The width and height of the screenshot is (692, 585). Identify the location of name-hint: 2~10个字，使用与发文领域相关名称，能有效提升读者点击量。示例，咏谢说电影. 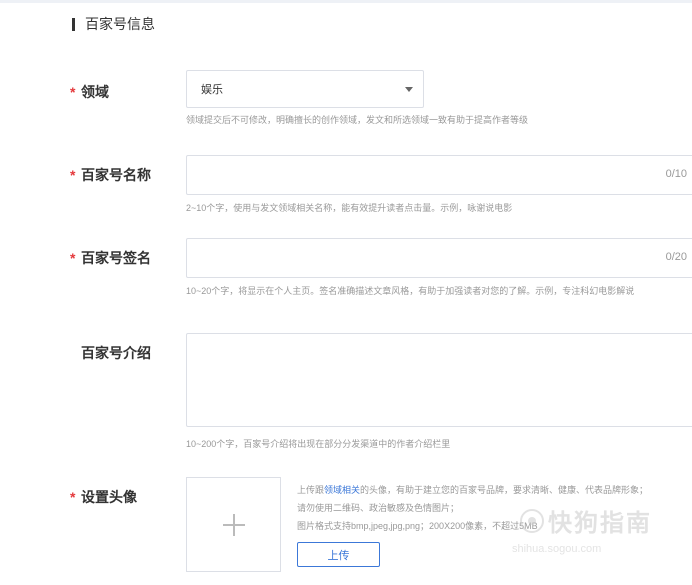
(349, 208).